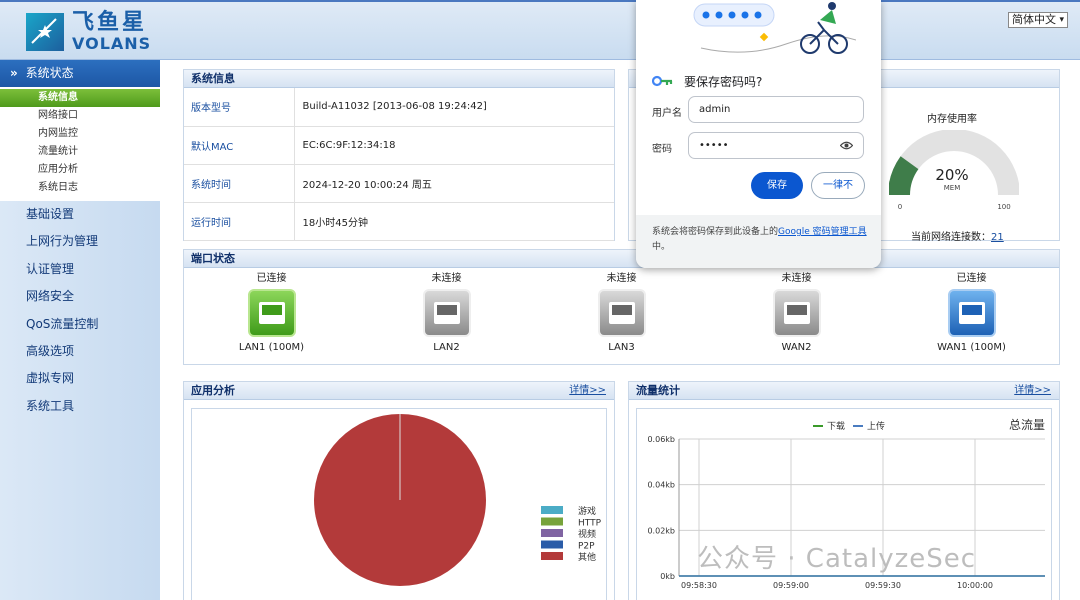 This screenshot has height=600, width=1080. I want to click on port-item: 已连接 LAN1 (100M), so click(272, 313).